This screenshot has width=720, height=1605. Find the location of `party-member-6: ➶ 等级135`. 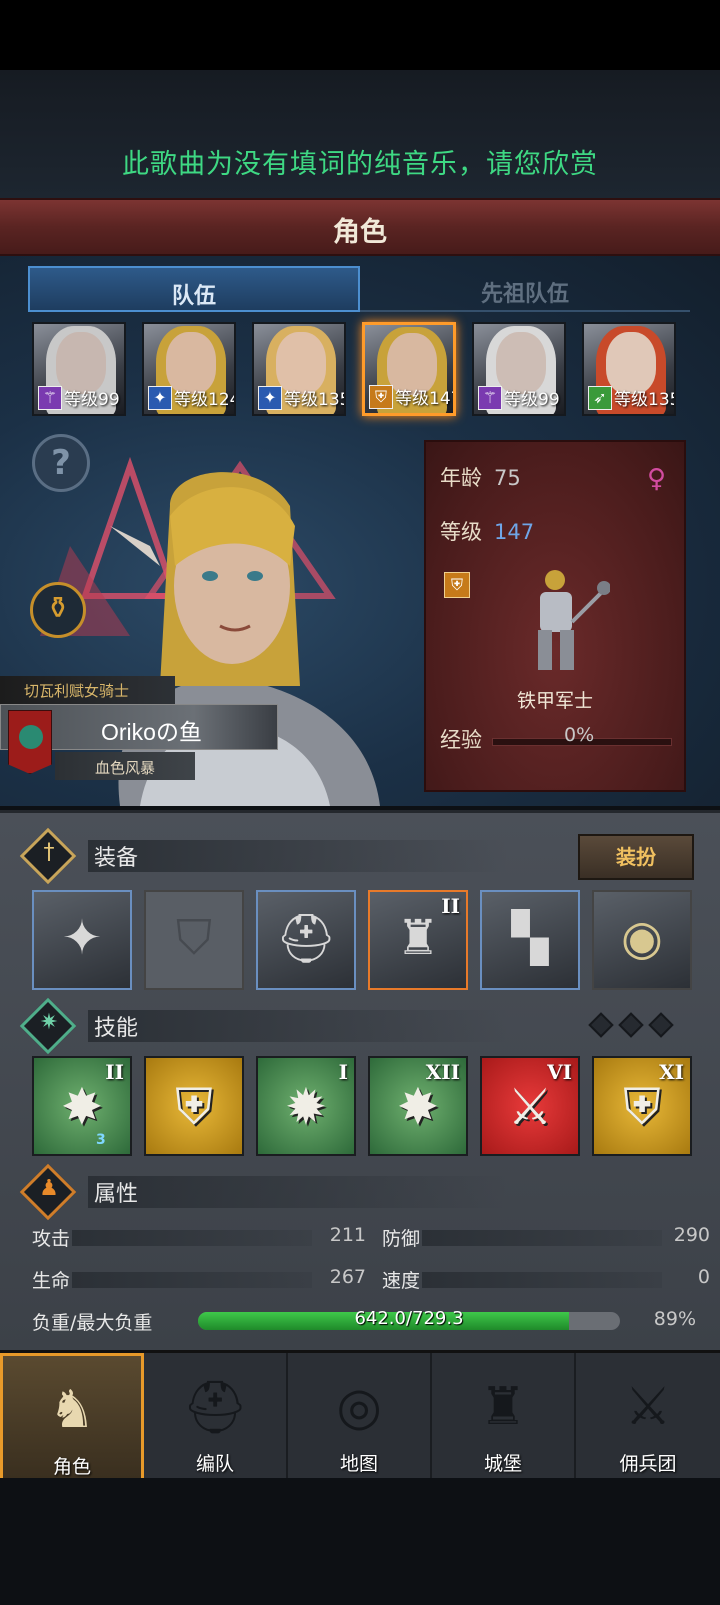

party-member-6: ➶ 等级135 is located at coordinates (629, 369).